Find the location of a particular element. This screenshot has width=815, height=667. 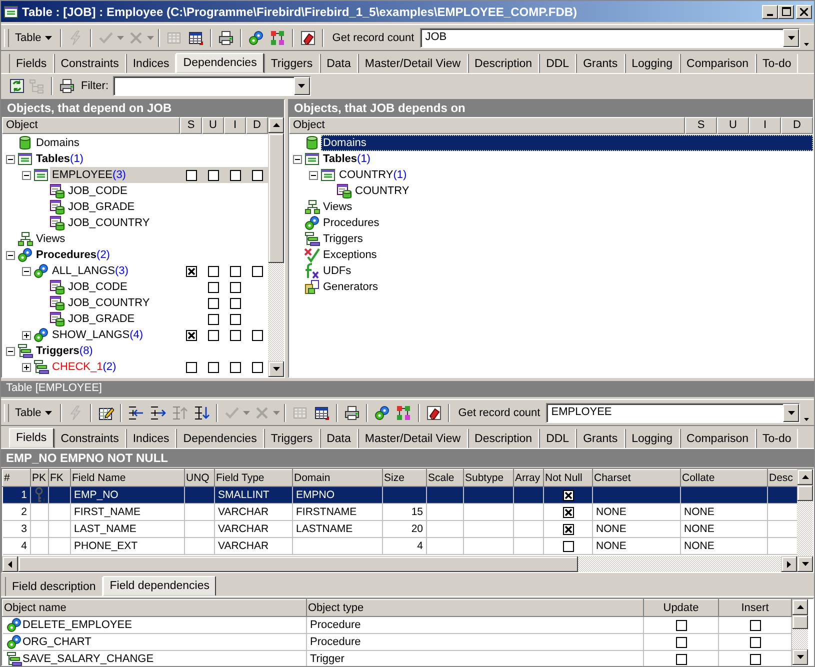

tree-item: JOB_COUNTRY is located at coordinates (123, 223).